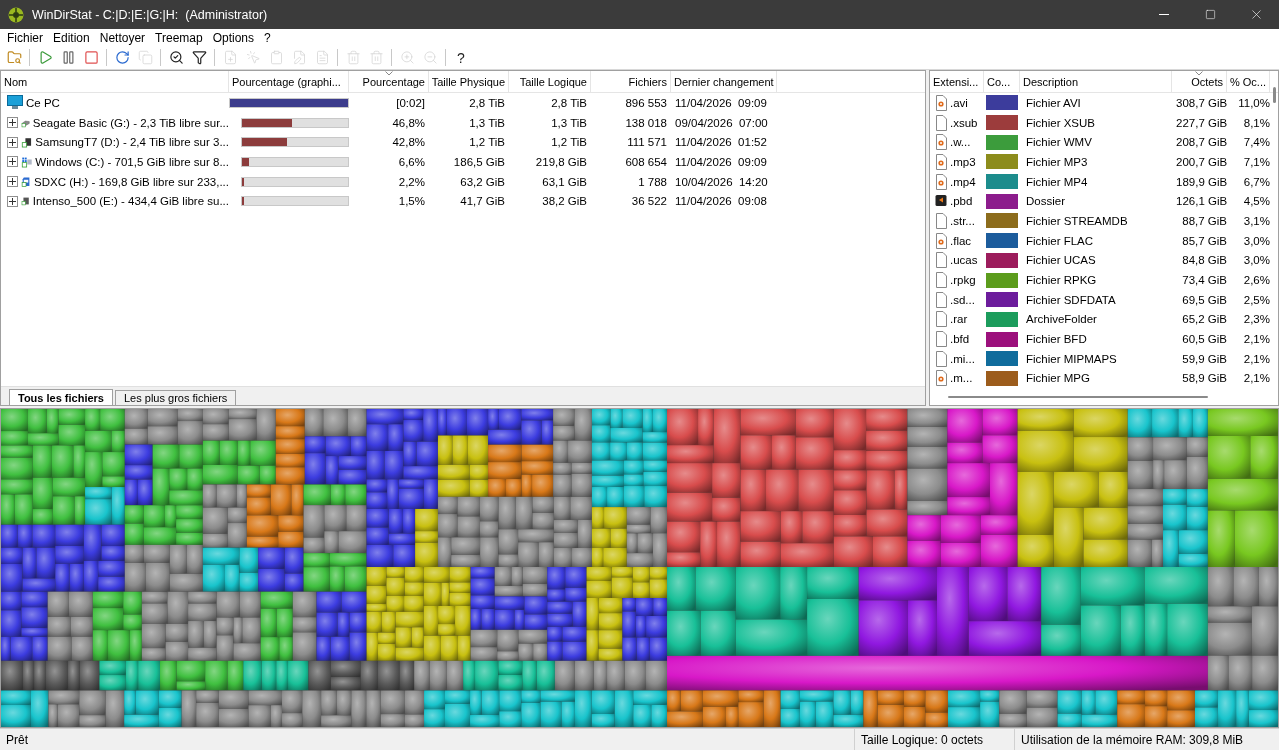  I want to click on search-icon, so click(176, 57).